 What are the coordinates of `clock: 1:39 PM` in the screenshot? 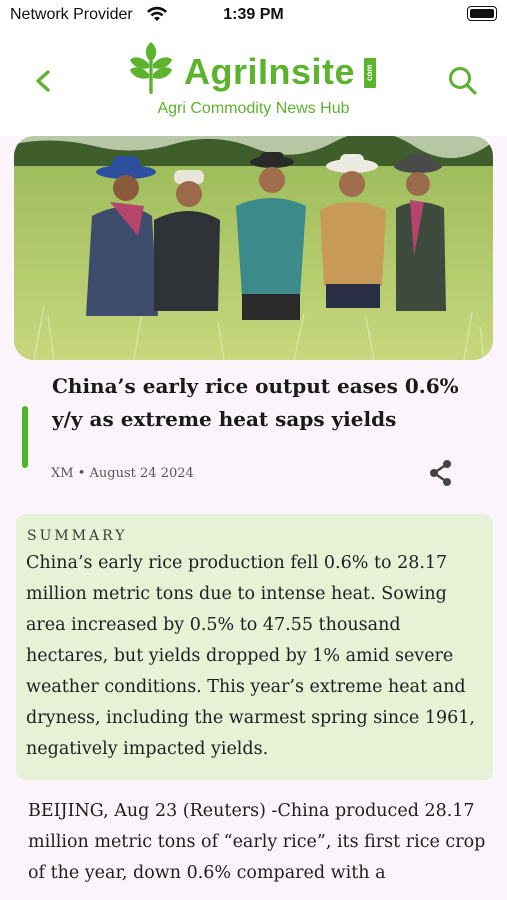 It's located at (253, 14).